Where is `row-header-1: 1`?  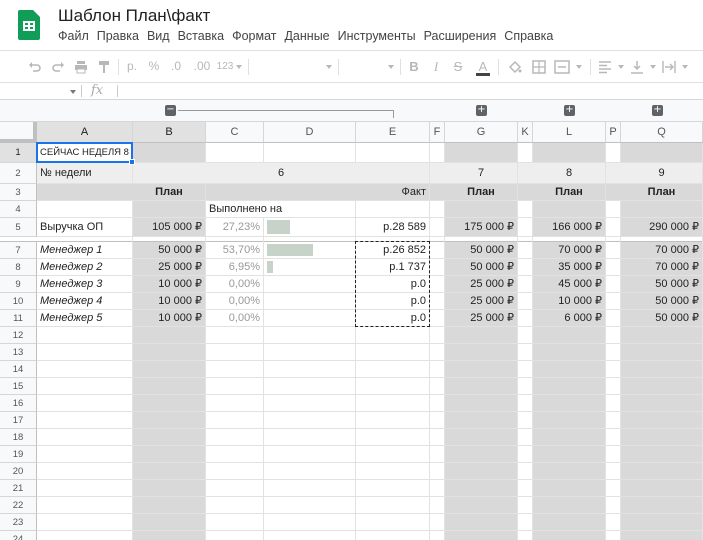
row-header-1: 1 is located at coordinates (18, 153).